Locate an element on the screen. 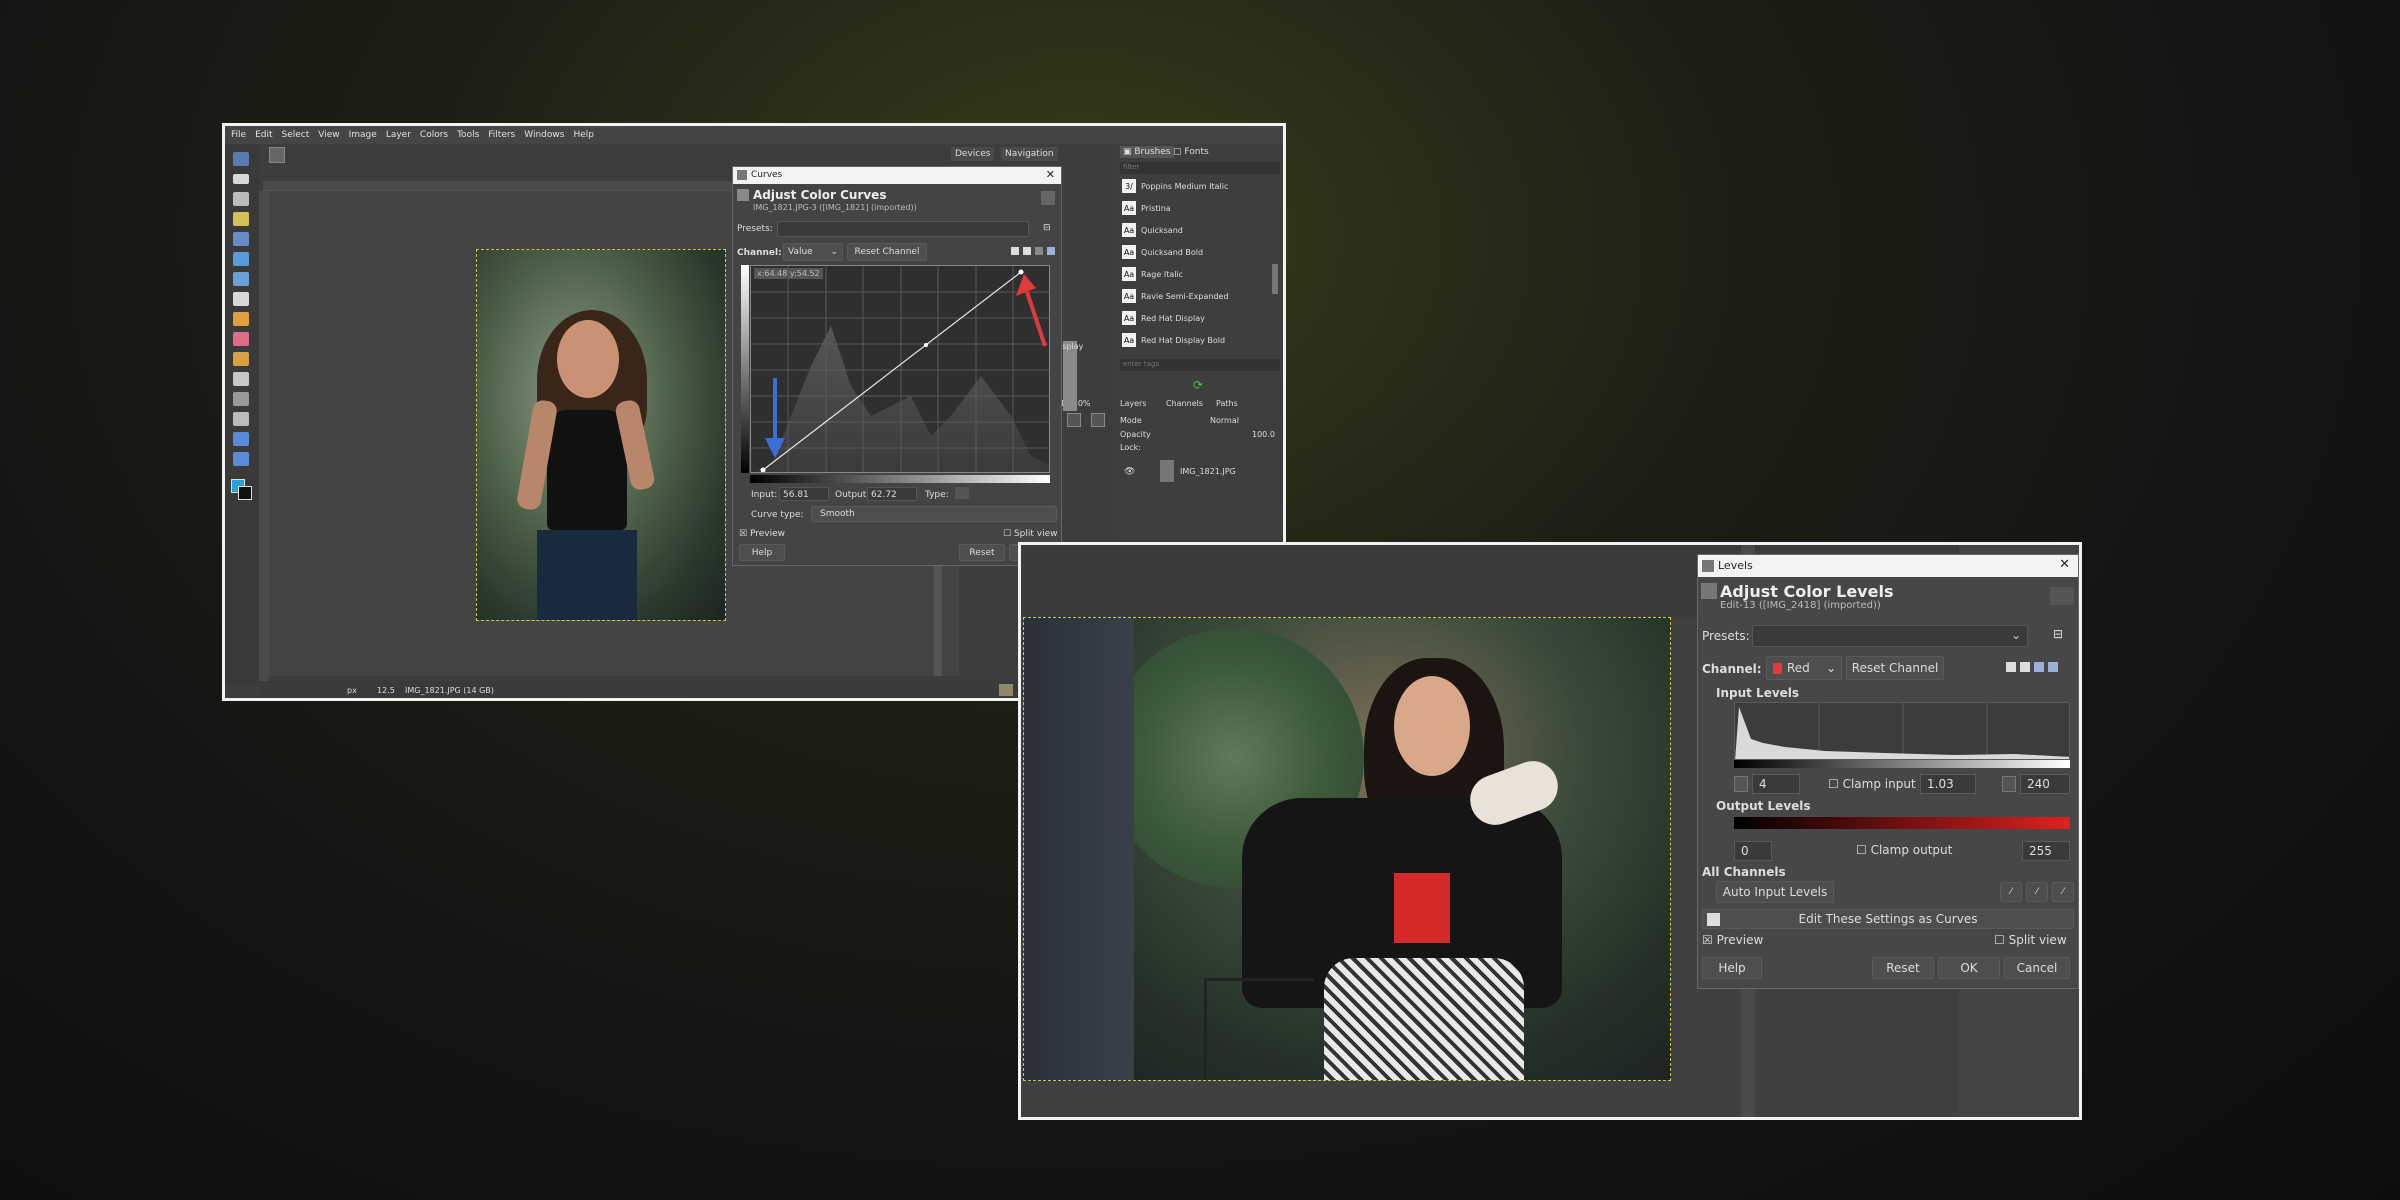 The image size is (2400, 1200). low-input-field: 4 is located at coordinates (1776, 784).